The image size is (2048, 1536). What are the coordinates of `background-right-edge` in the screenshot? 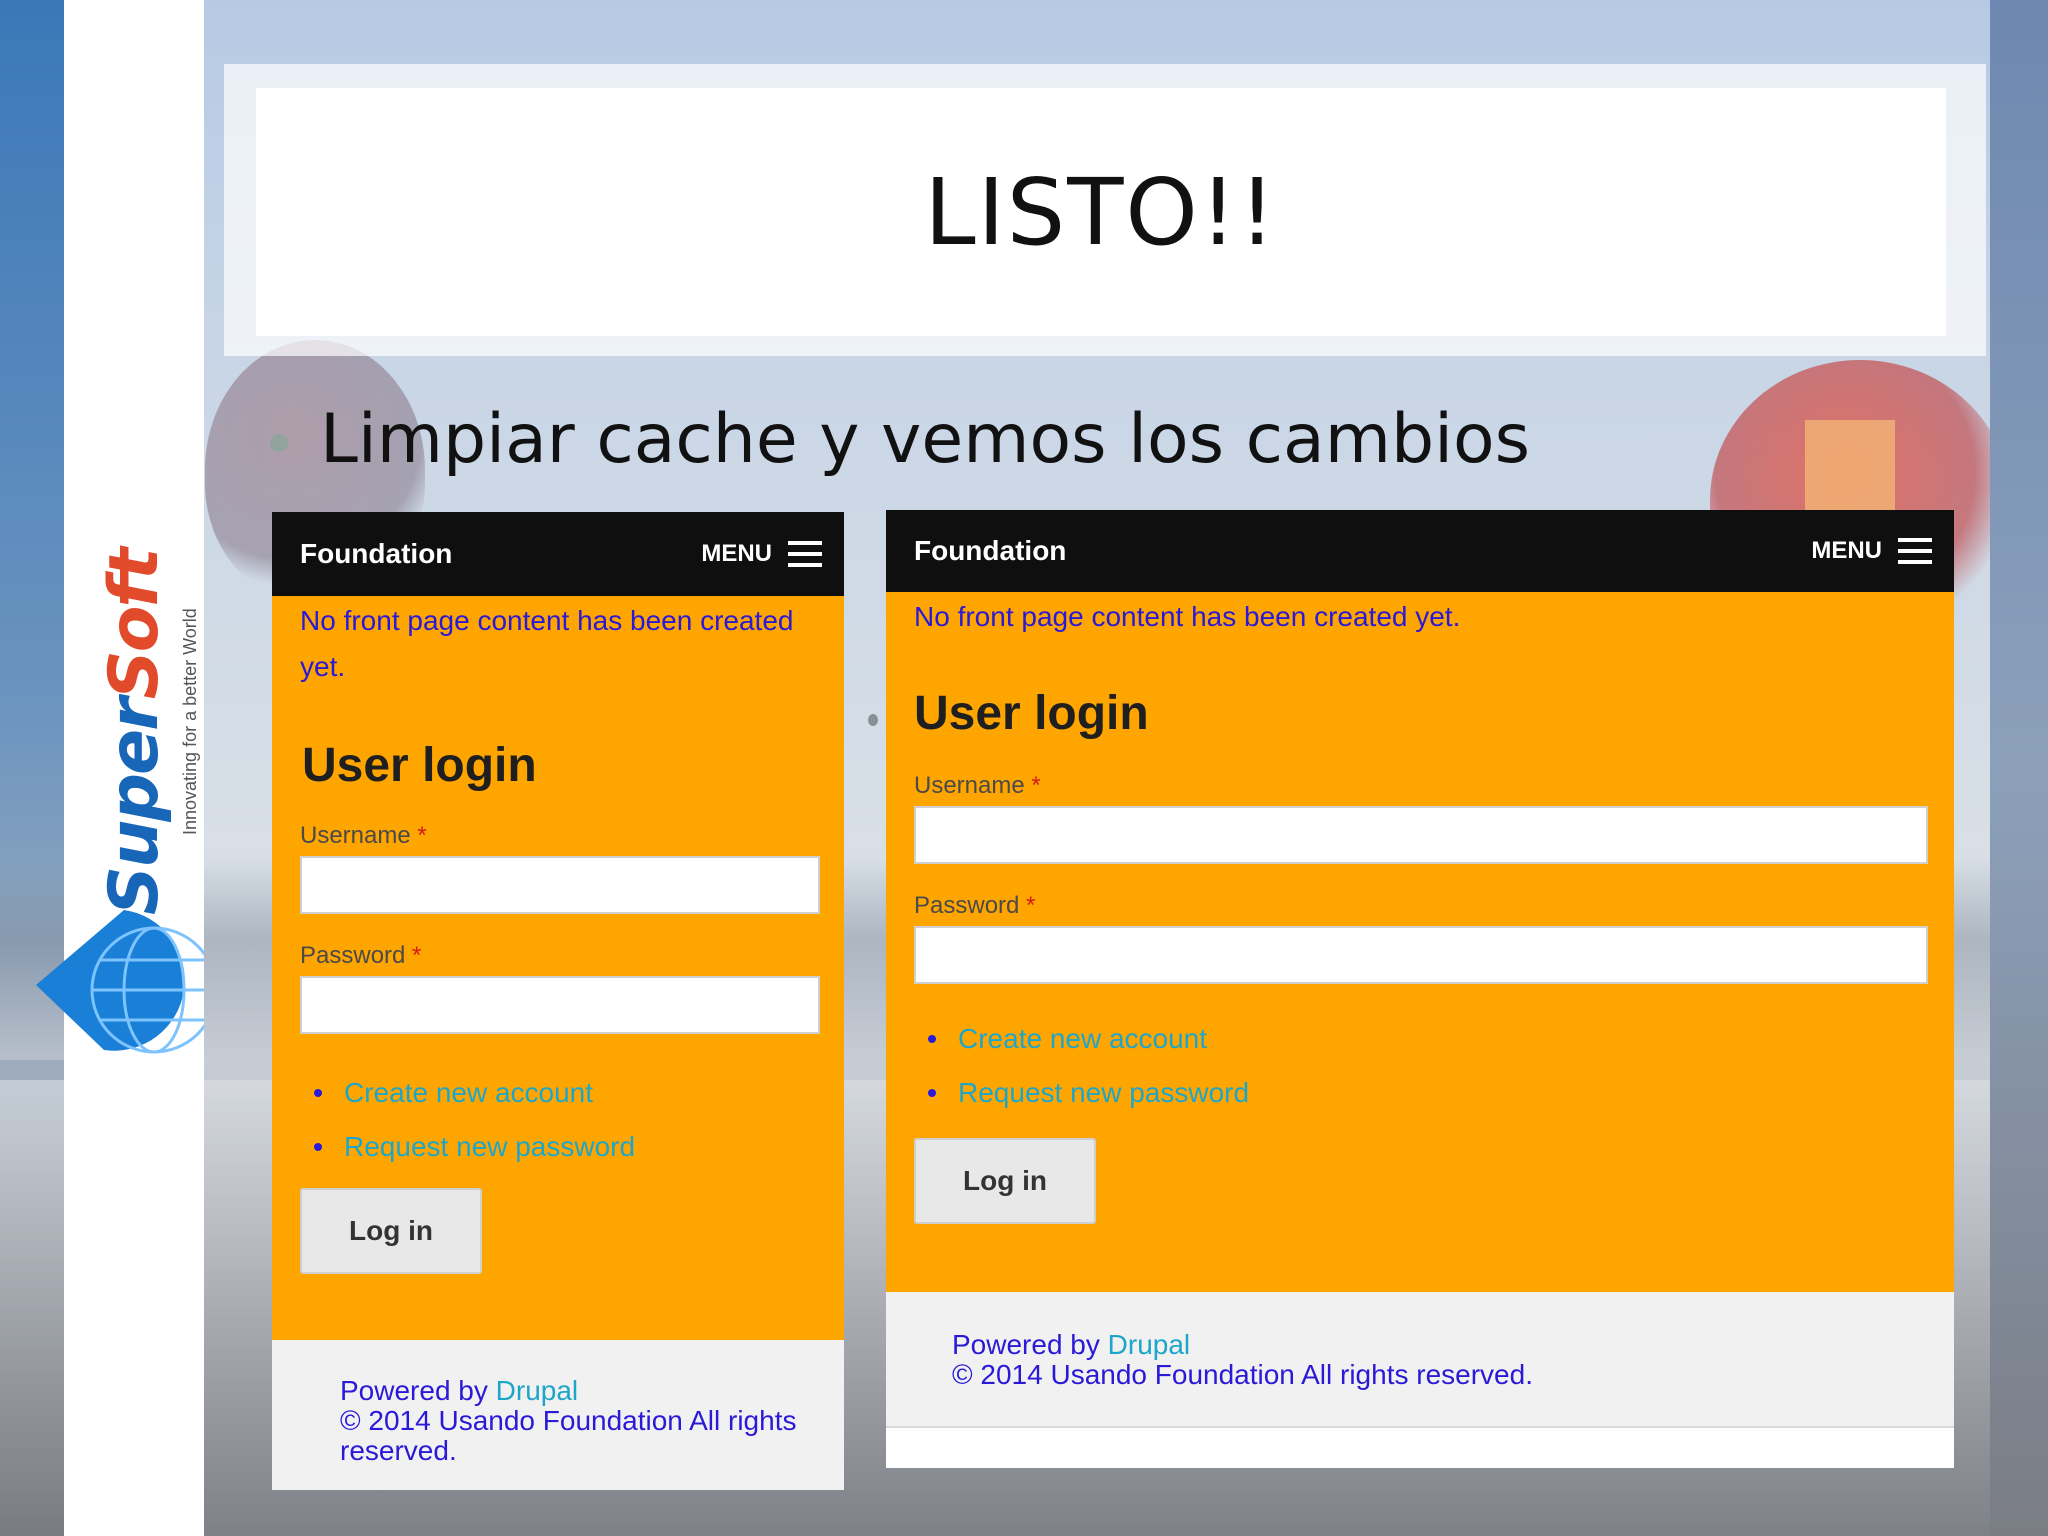 It's located at (2019, 768).